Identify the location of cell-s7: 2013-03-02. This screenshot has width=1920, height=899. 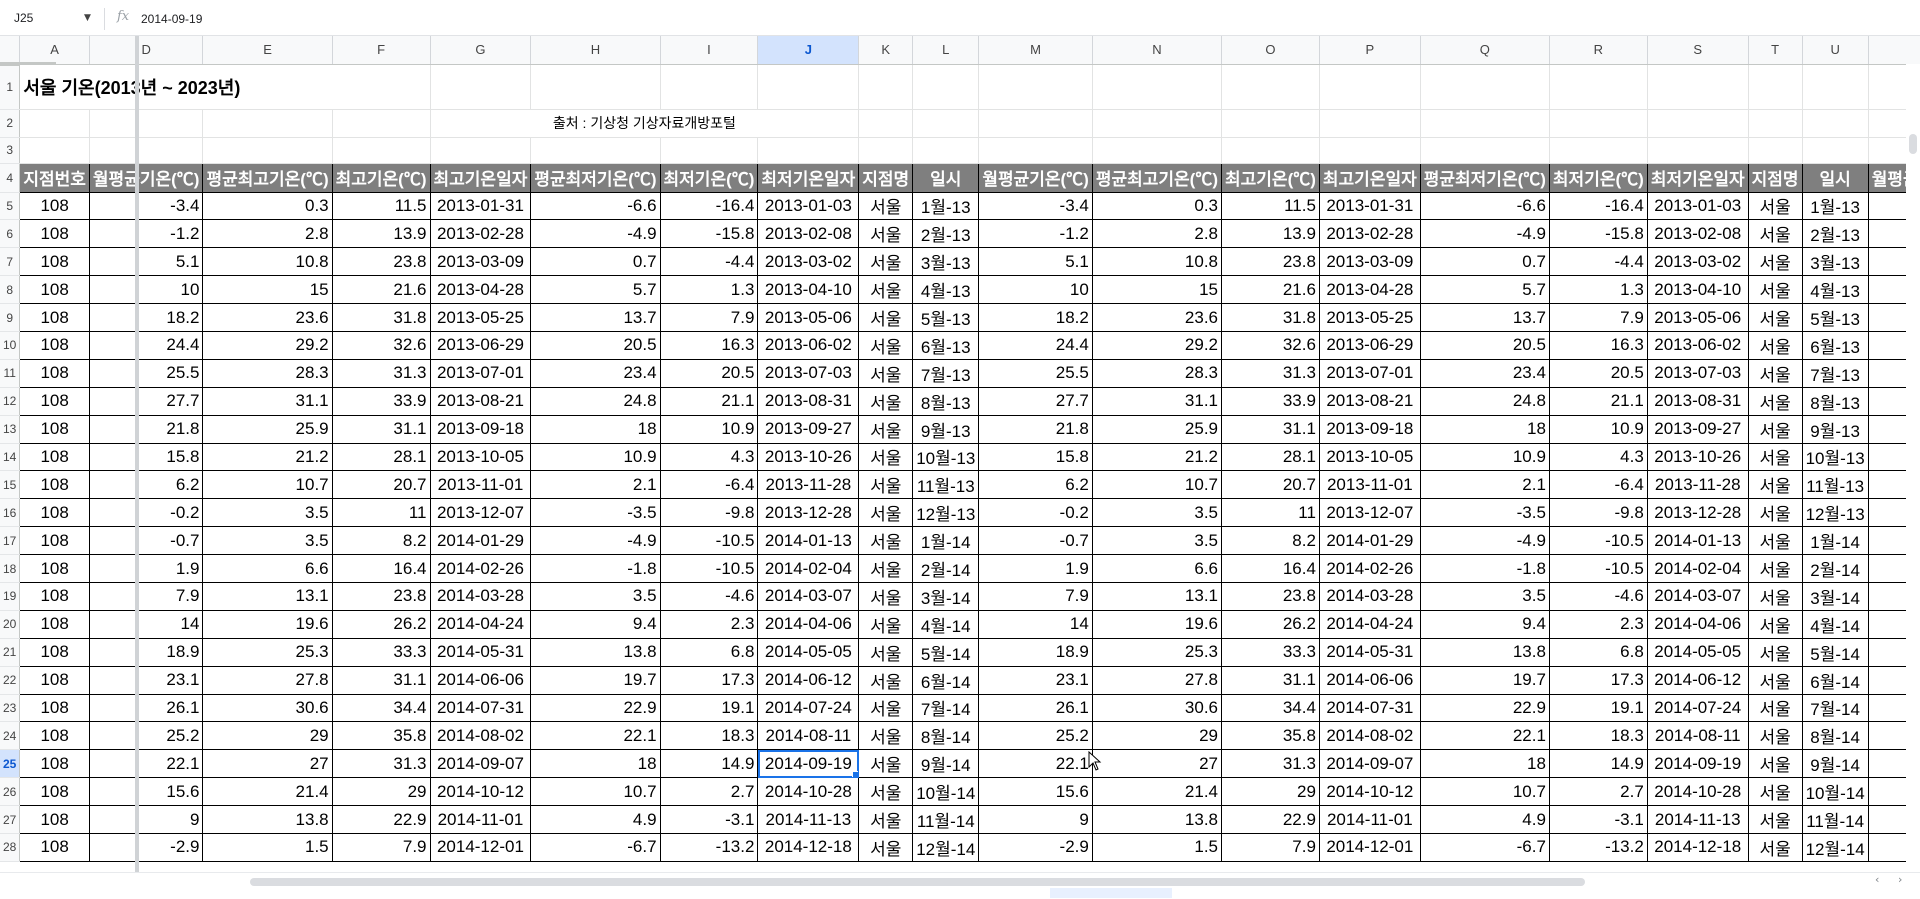
(1698, 262).